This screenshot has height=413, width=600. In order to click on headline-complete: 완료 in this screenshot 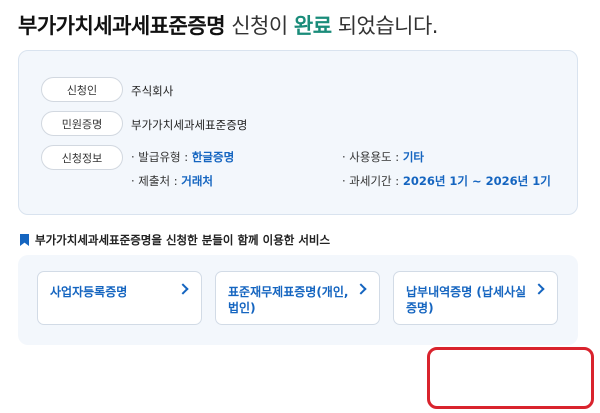, I will do `click(312, 26)`.